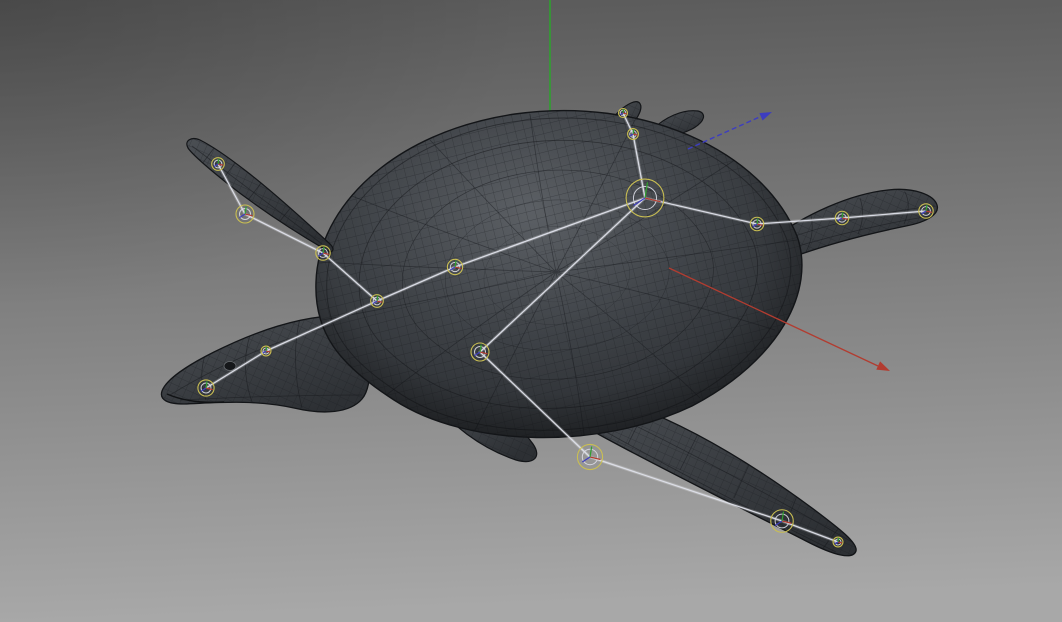 This screenshot has height=622, width=1062. Describe the element at coordinates (266, 351) in the screenshot. I see `rig-joint-neck` at that location.